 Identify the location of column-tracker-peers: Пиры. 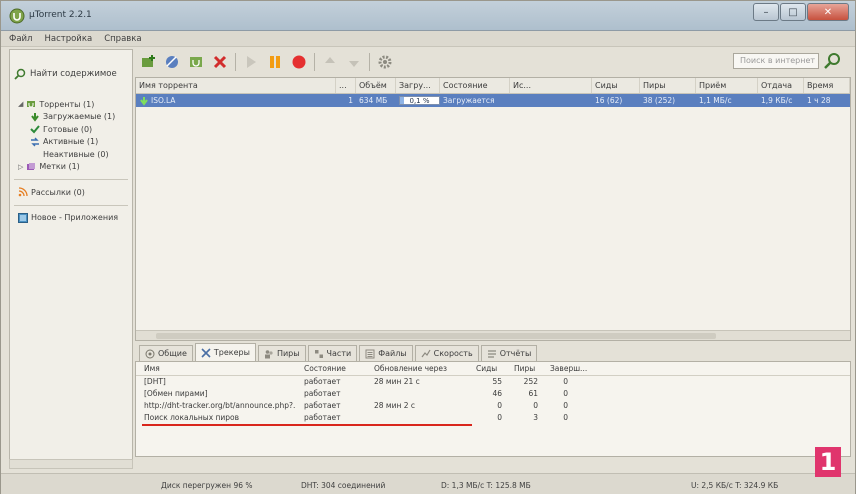
(524, 368).